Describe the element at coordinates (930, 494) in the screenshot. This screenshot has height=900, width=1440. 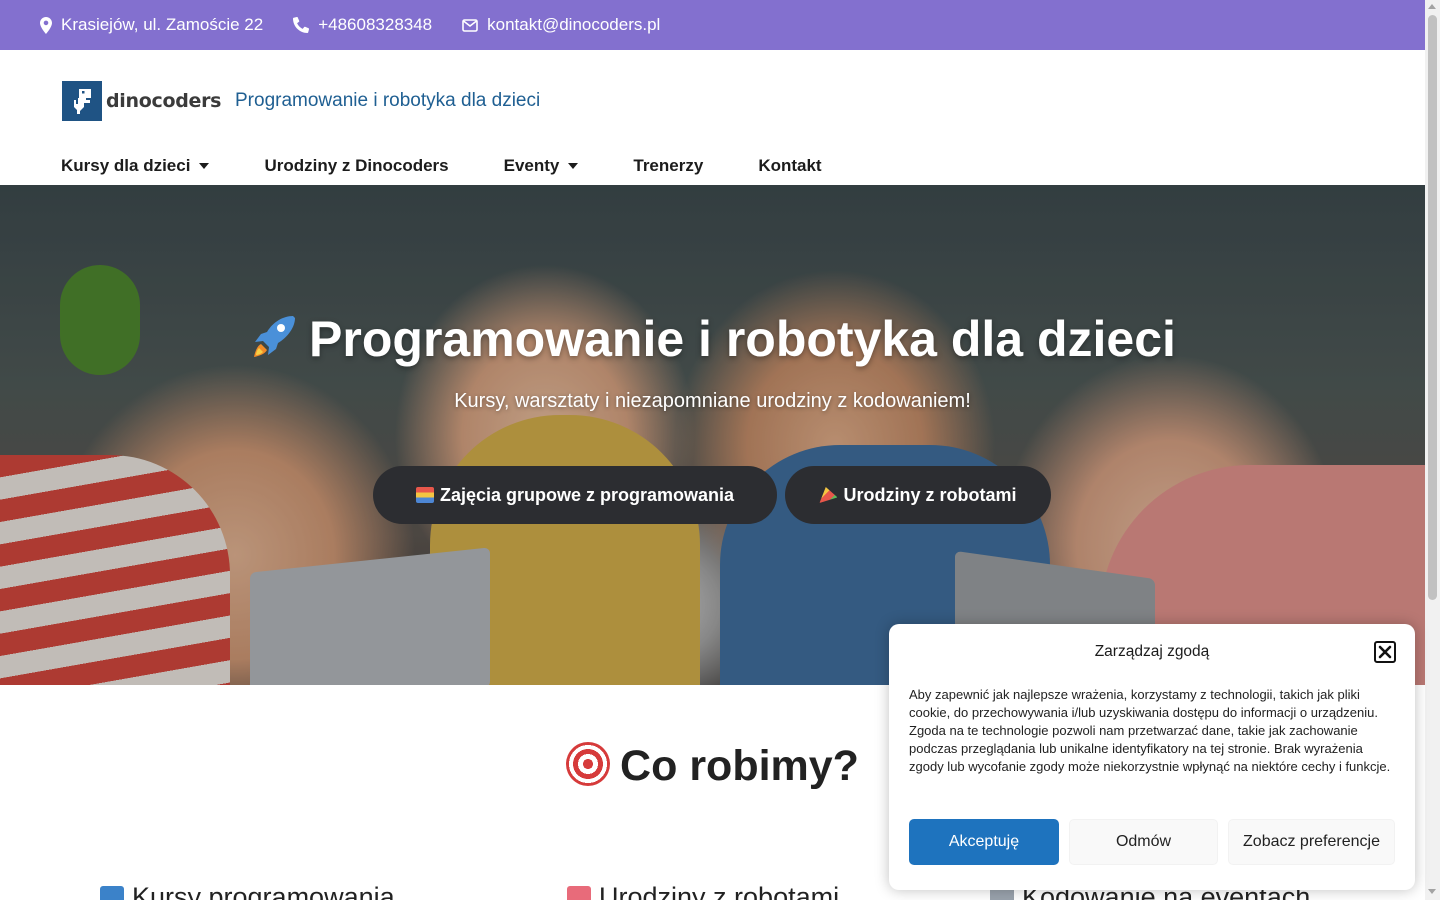
I see `button-label: Urodziny z robotami` at that location.